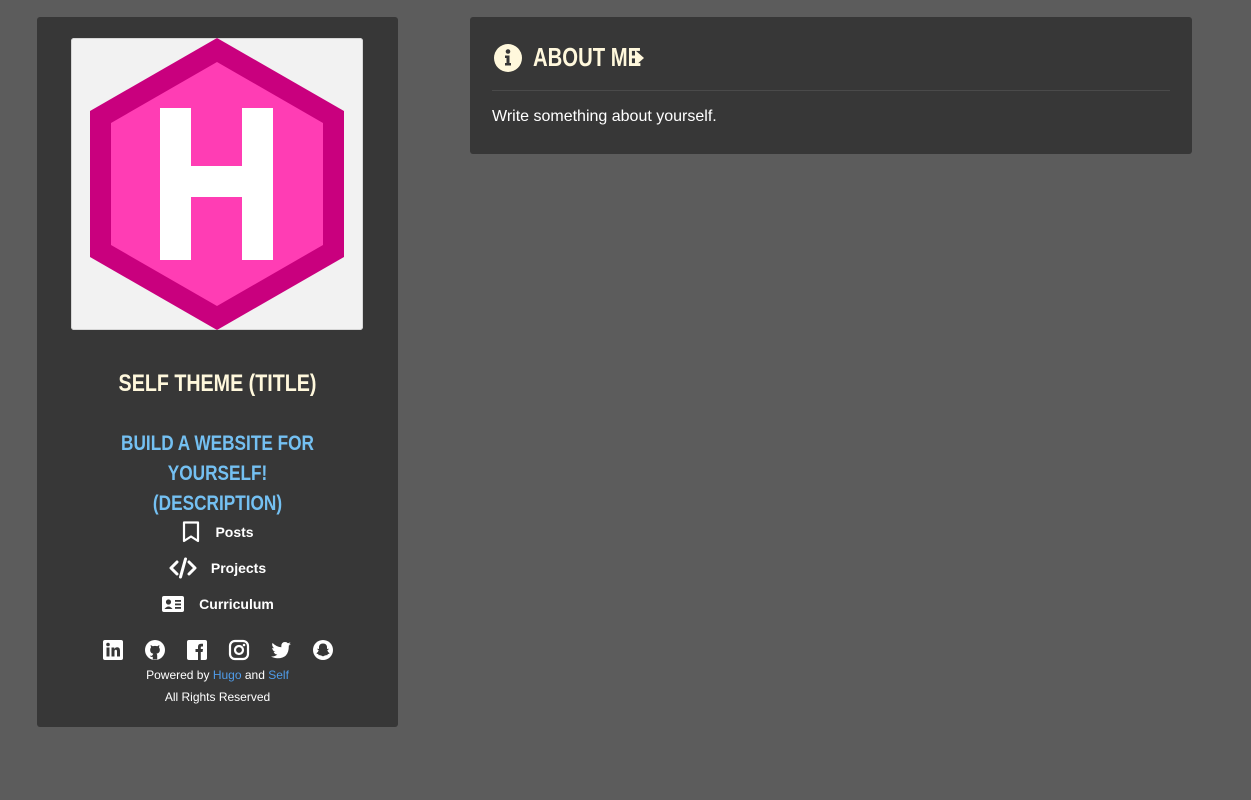 This screenshot has height=800, width=1251. Describe the element at coordinates (278, 675) in the screenshot. I see `self-link: Self` at that location.